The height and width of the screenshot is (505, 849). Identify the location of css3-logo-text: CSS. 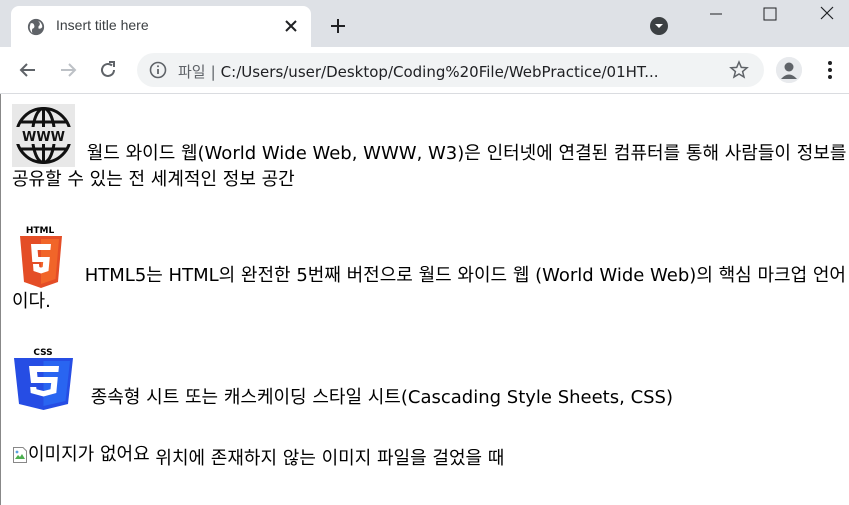
(42, 353).